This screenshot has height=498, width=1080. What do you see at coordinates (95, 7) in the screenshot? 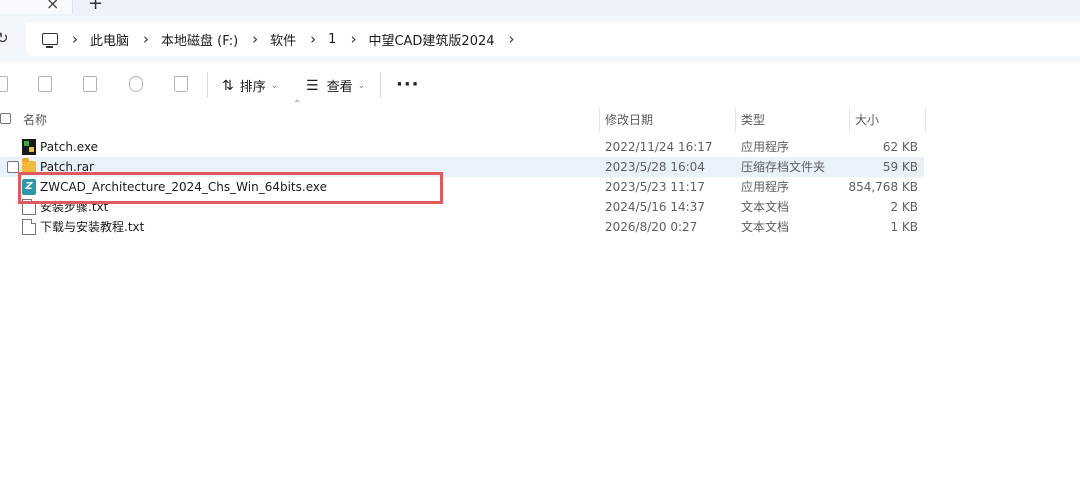
I see `new-tab-icon: +` at bounding box center [95, 7].